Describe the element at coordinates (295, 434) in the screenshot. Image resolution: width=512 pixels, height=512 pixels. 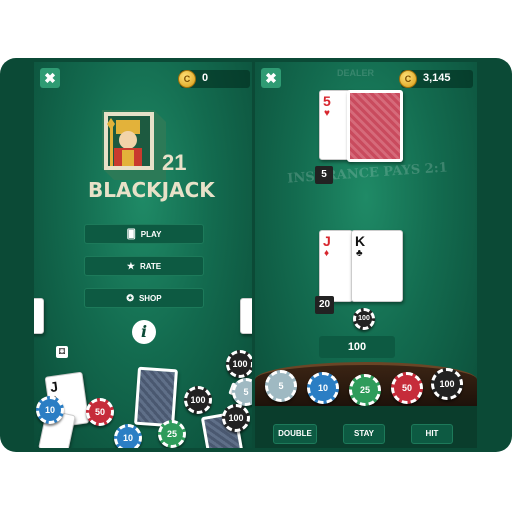
I see `double-button: DOUBLE` at that location.